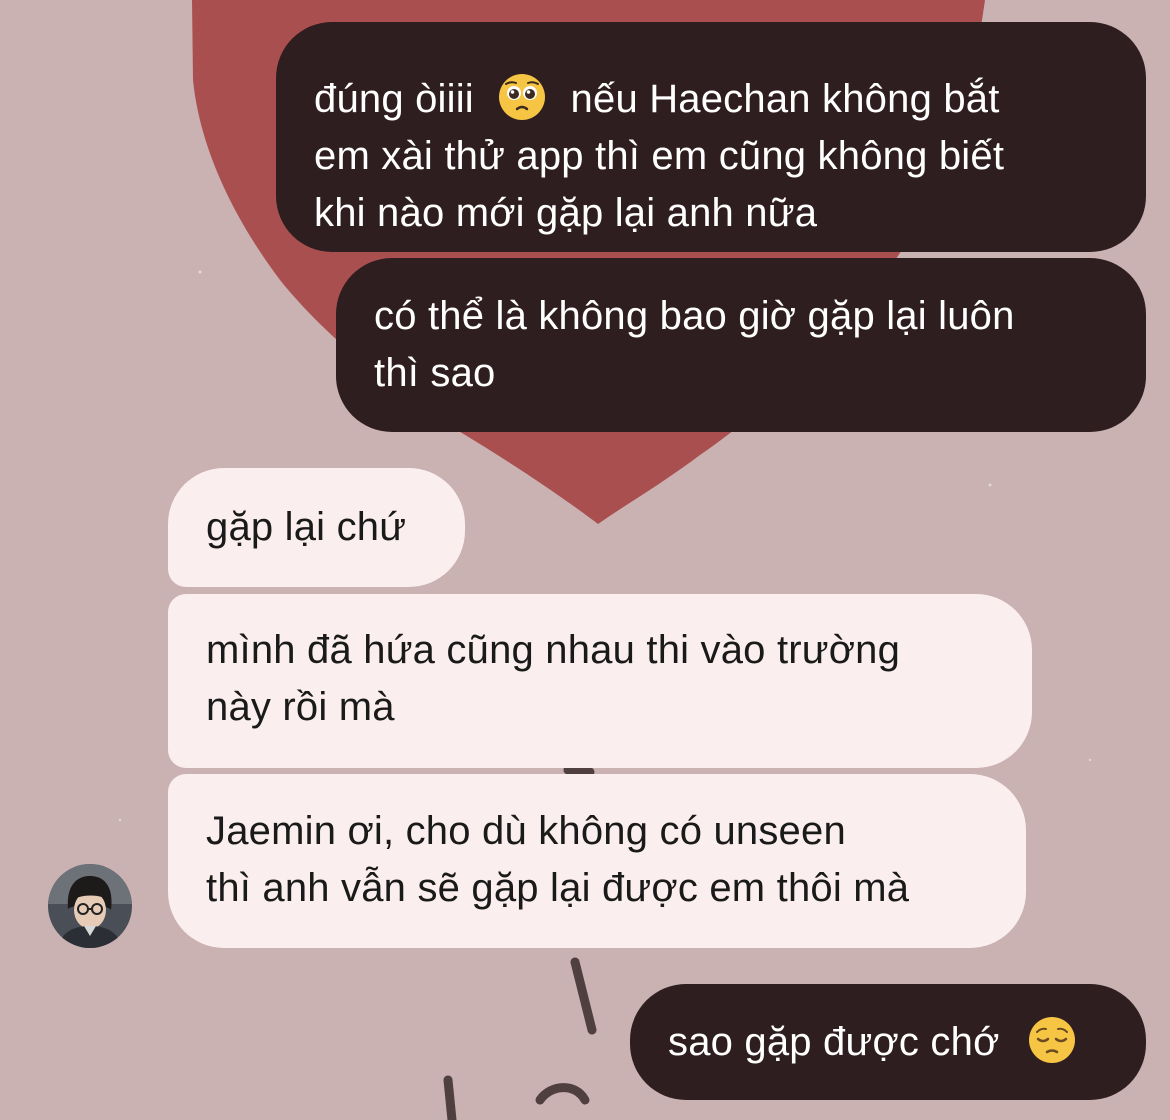 This screenshot has width=1170, height=1120. I want to click on sender-avatar, so click(90, 906).